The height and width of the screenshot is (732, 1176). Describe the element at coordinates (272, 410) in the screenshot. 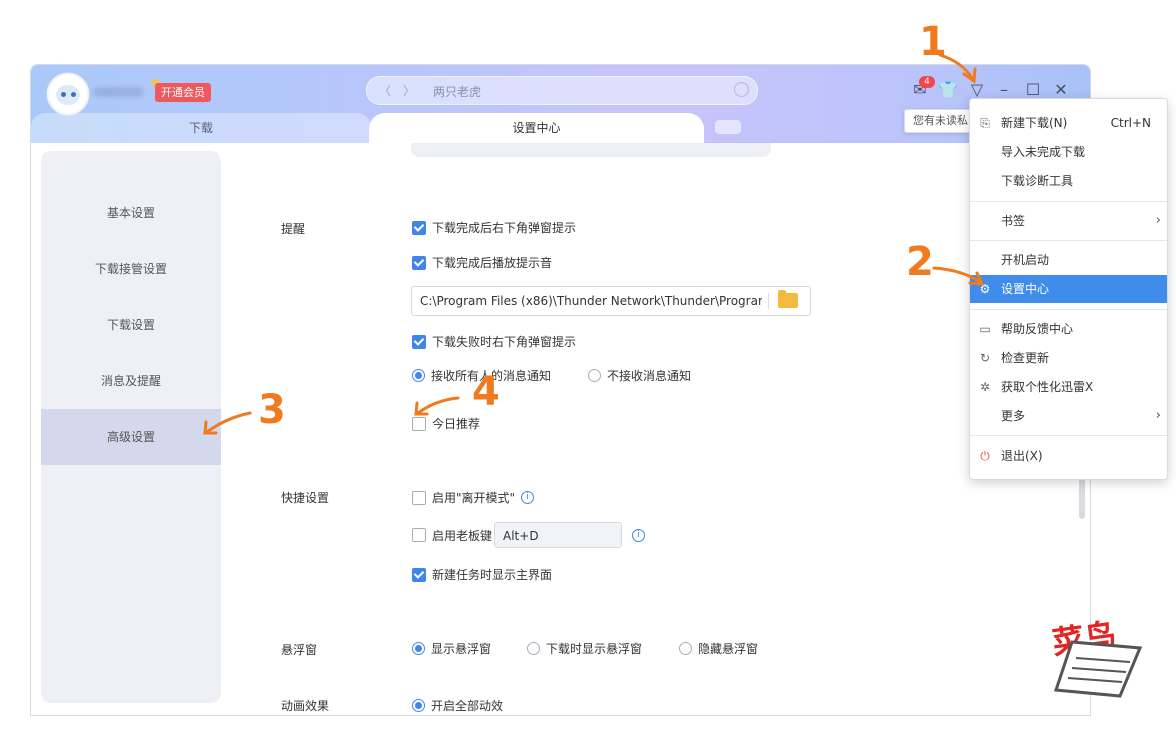

I see `annotation-step-3: 3` at that location.